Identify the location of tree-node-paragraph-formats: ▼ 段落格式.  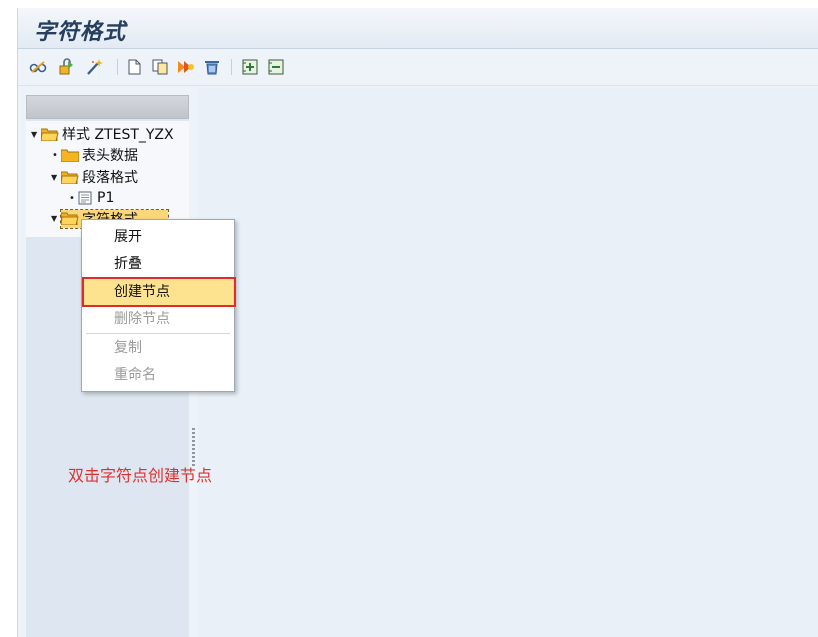
(94, 177).